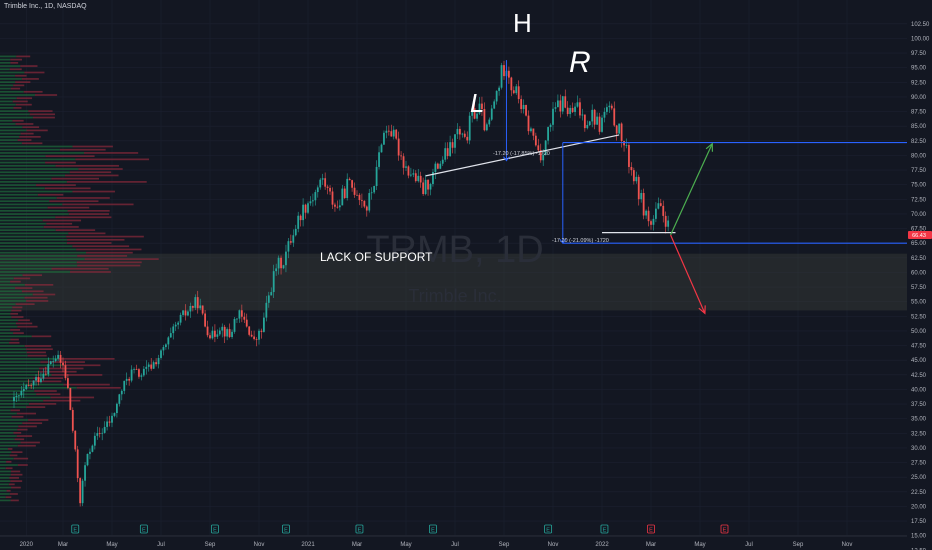 This screenshot has width=932, height=550. Describe the element at coordinates (27, 545) in the screenshot. I see `time-tick-label: 2020` at that location.